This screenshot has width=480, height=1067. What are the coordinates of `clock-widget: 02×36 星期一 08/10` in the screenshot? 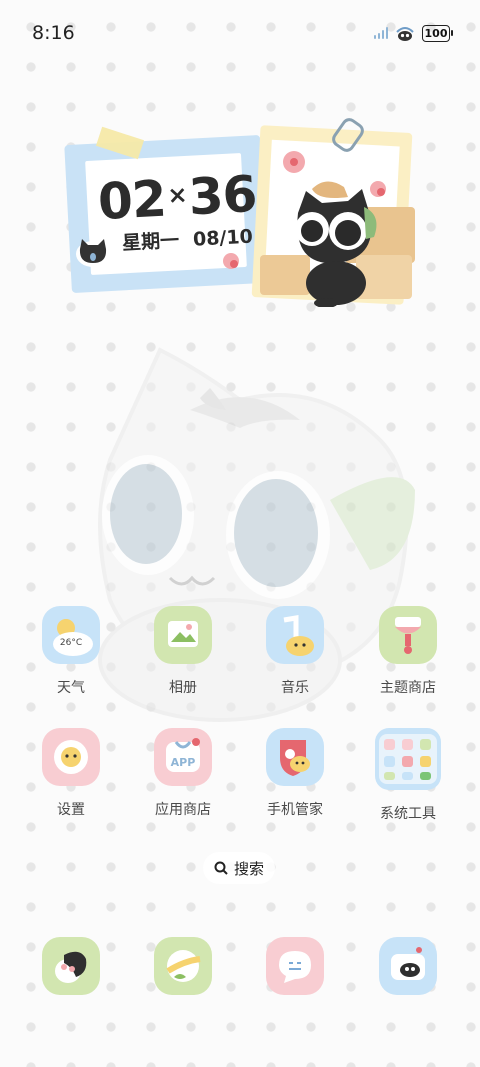 It's located at (240, 215).